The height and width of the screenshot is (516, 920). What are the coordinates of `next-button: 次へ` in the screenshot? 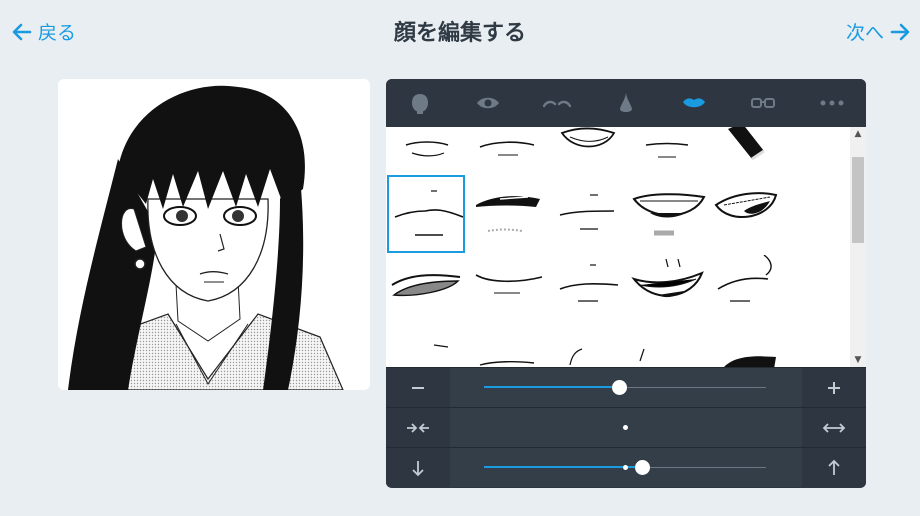 It's located at (878, 31).